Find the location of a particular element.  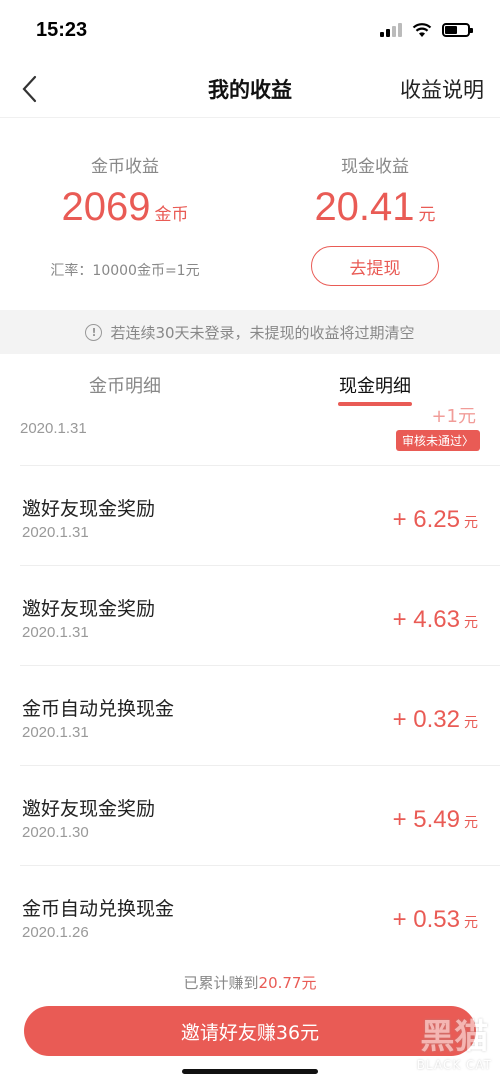

tab-coin-details: 金币明细 is located at coordinates (125, 385).